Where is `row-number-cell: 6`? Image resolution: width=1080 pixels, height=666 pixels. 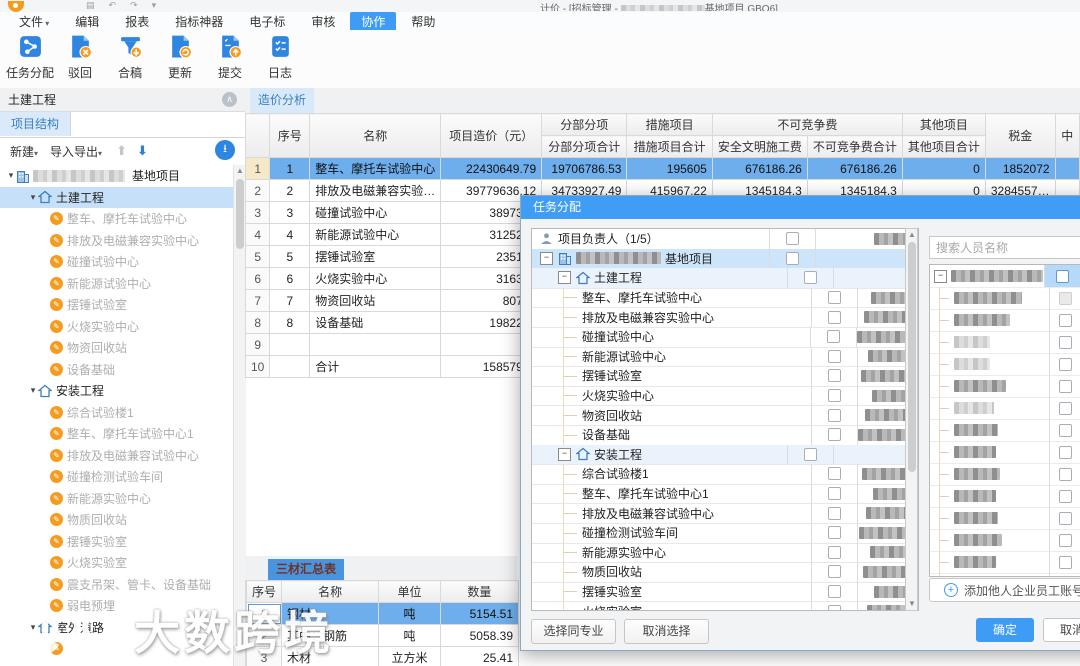 row-number-cell: 6 is located at coordinates (258, 278).